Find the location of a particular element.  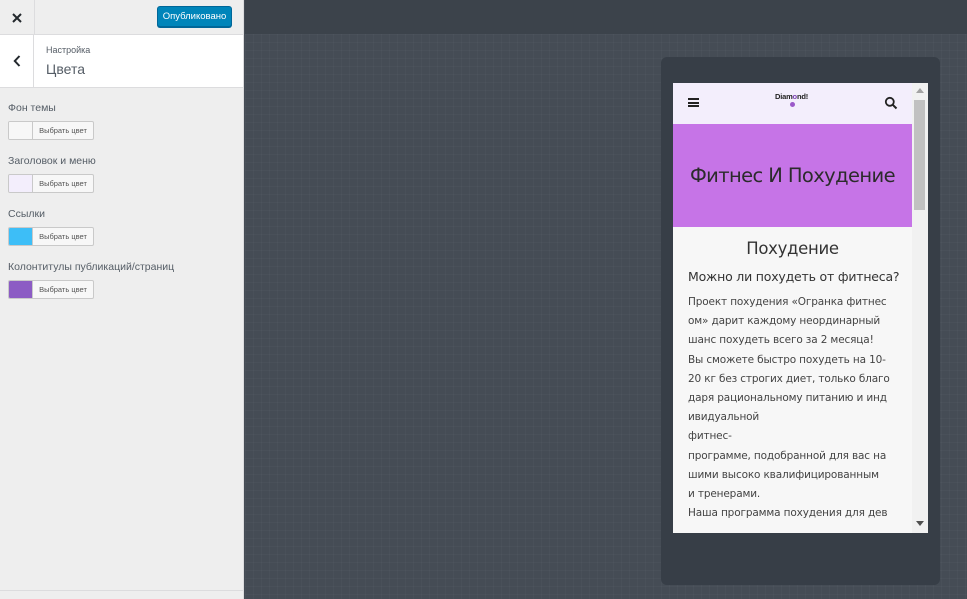

section-header: Настройка Цвета is located at coordinates (121, 61).